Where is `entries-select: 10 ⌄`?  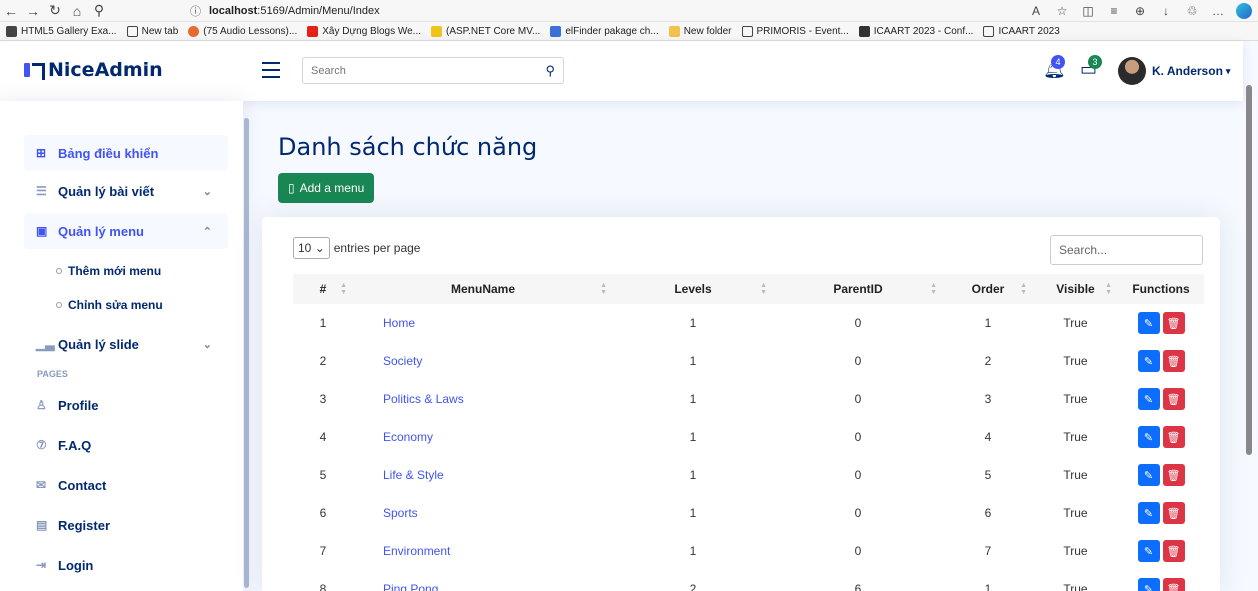
entries-select: 10 ⌄ is located at coordinates (311, 248).